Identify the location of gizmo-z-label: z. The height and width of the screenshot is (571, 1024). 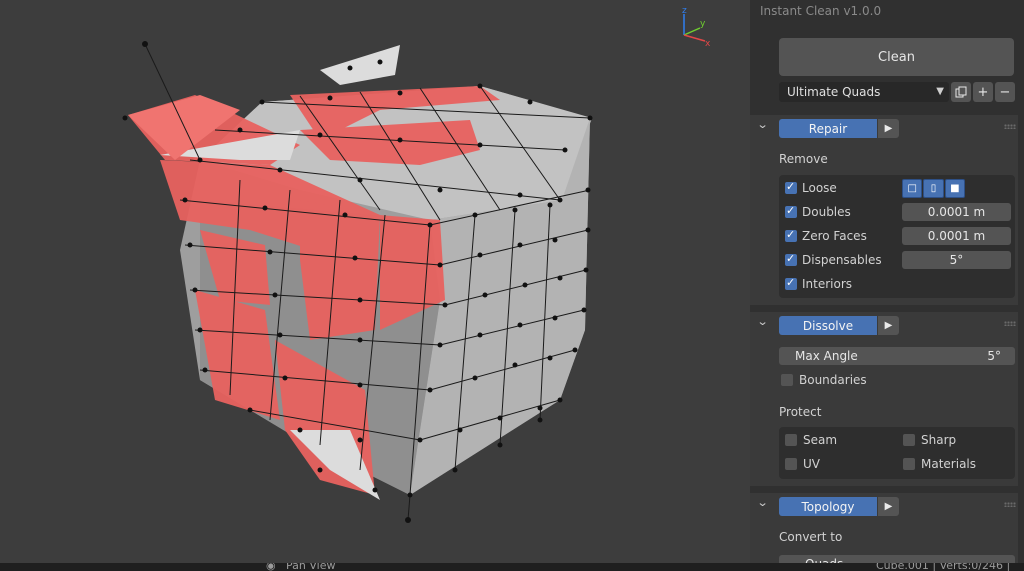
(684, 11).